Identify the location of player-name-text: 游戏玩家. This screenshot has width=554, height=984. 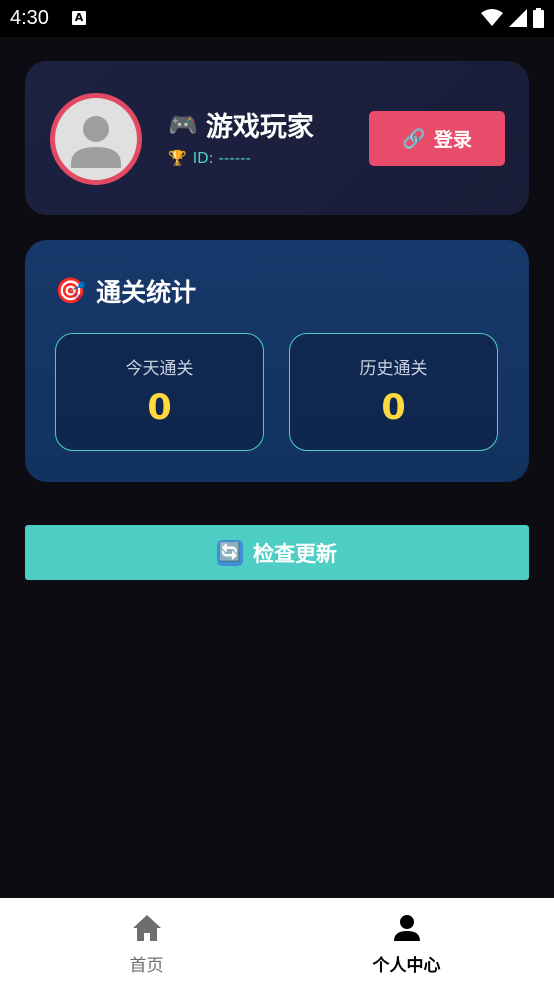
(259, 127).